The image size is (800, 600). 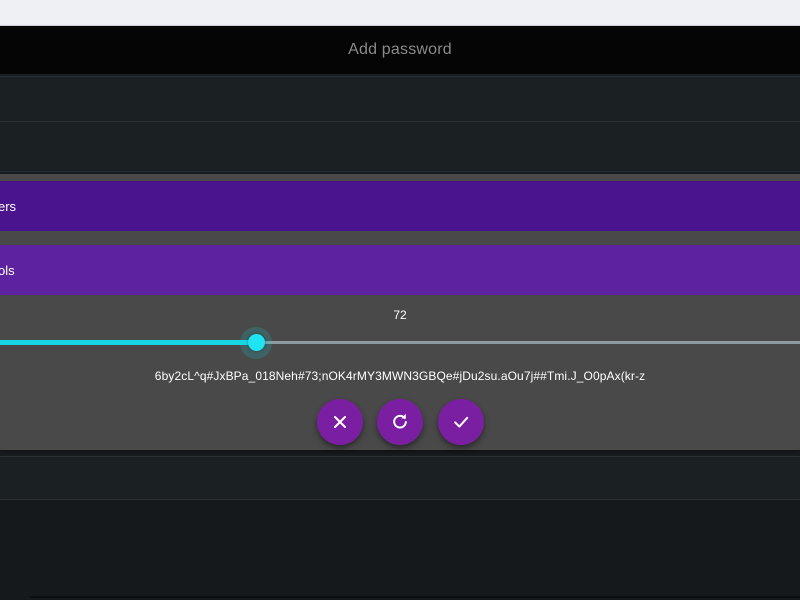 What do you see at coordinates (415, 597) in the screenshot?
I see `divider` at bounding box center [415, 597].